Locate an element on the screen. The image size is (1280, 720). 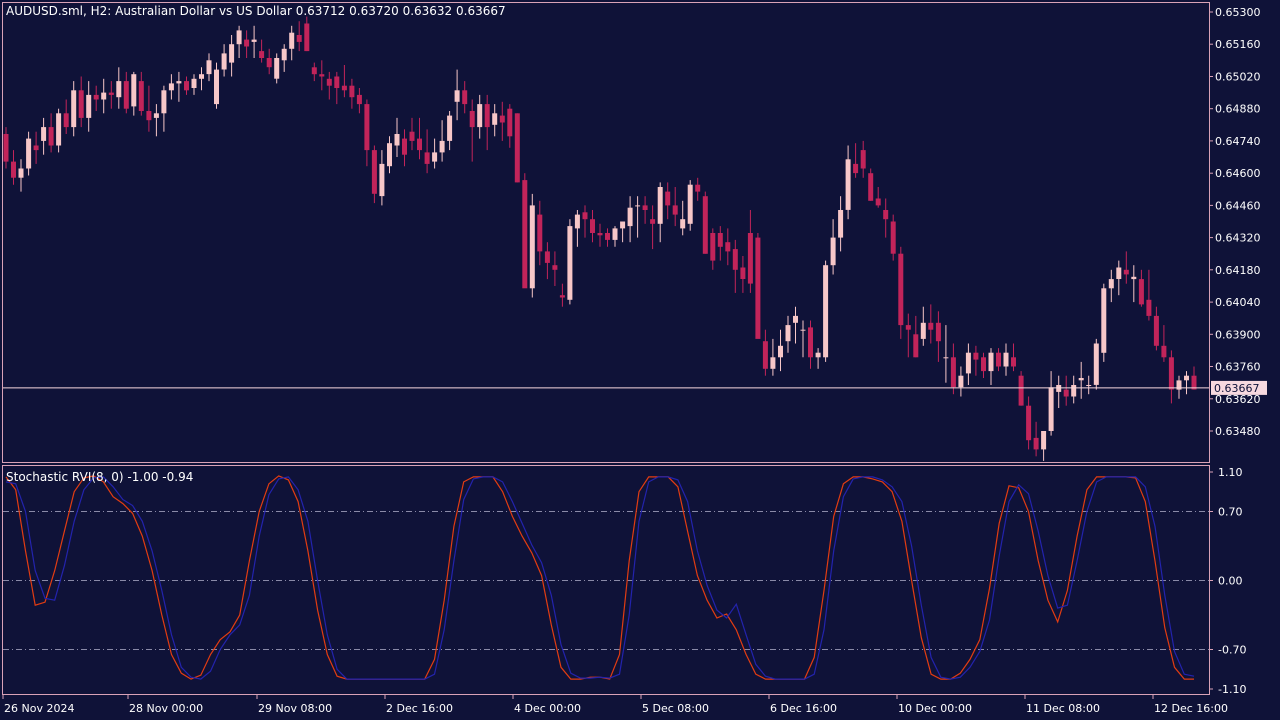
price-tick-label: 0.64880 is located at coordinates (1238, 109).